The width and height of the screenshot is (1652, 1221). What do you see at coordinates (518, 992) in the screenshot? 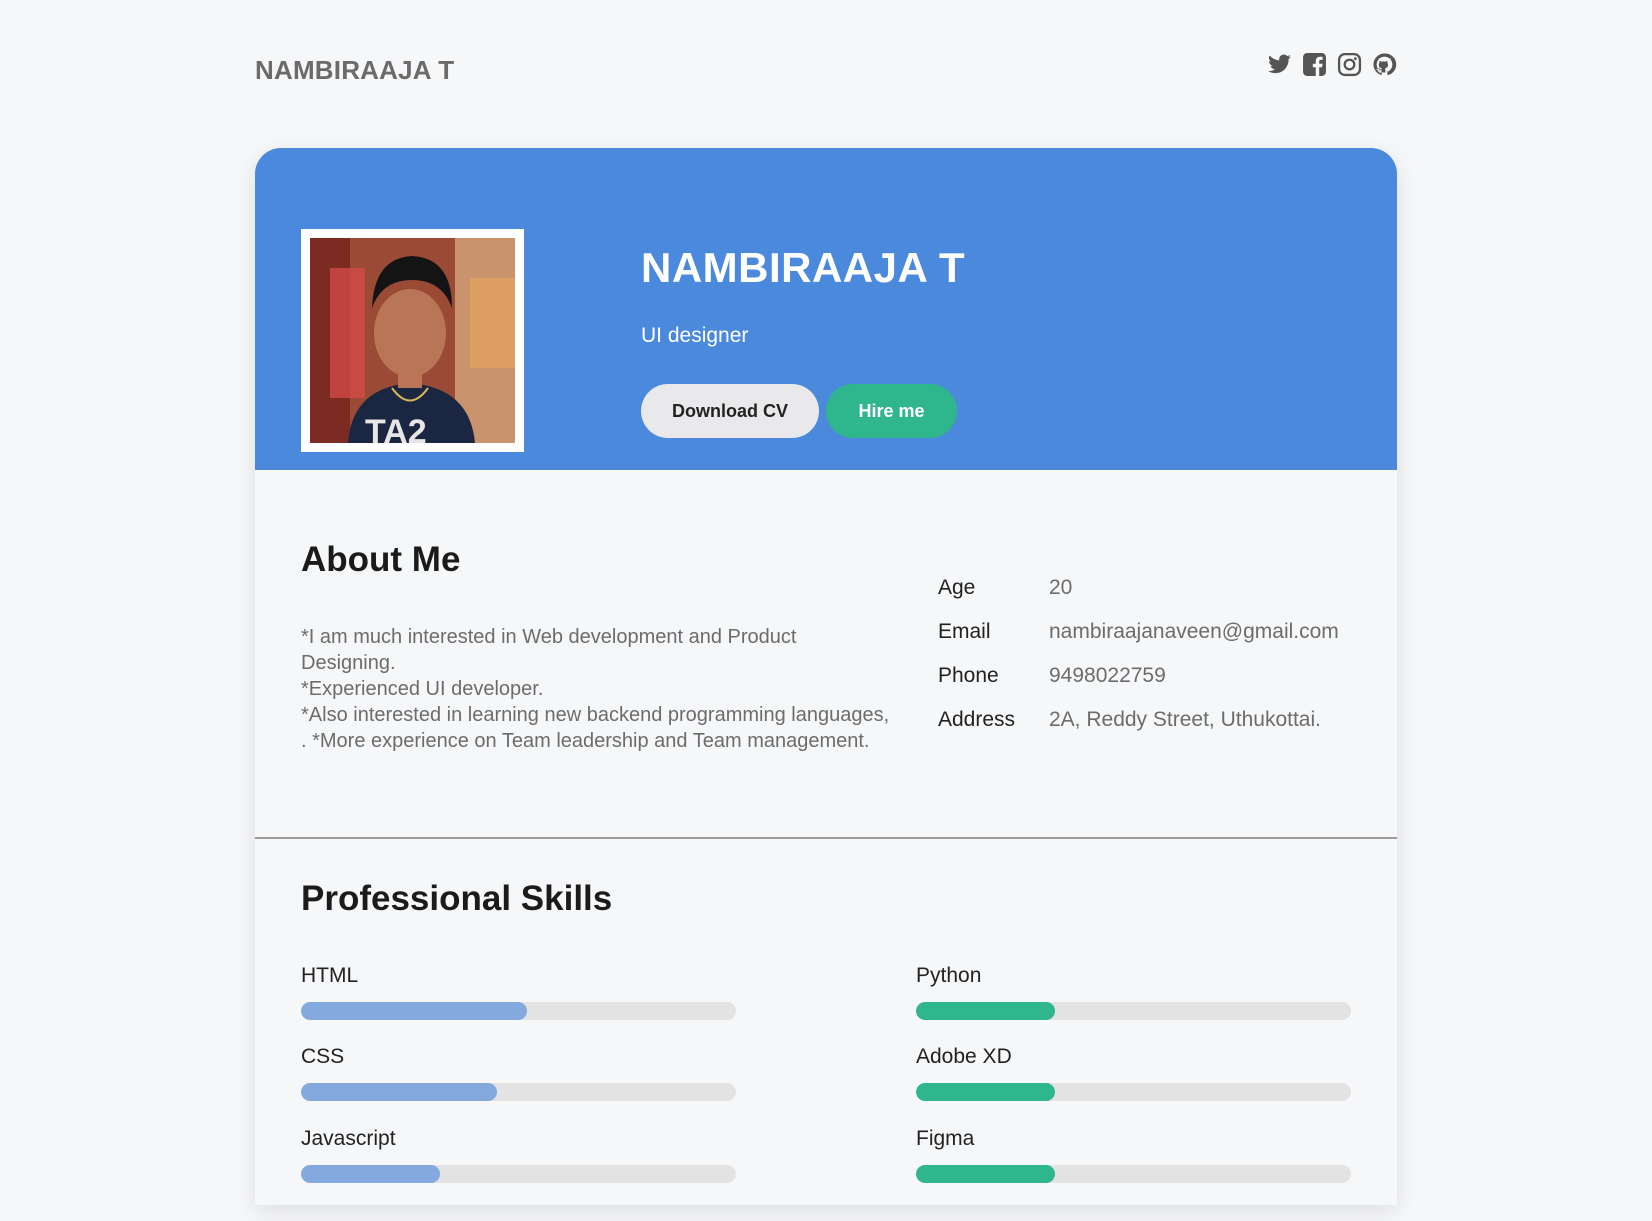
I see `skill-item: HTML` at bounding box center [518, 992].